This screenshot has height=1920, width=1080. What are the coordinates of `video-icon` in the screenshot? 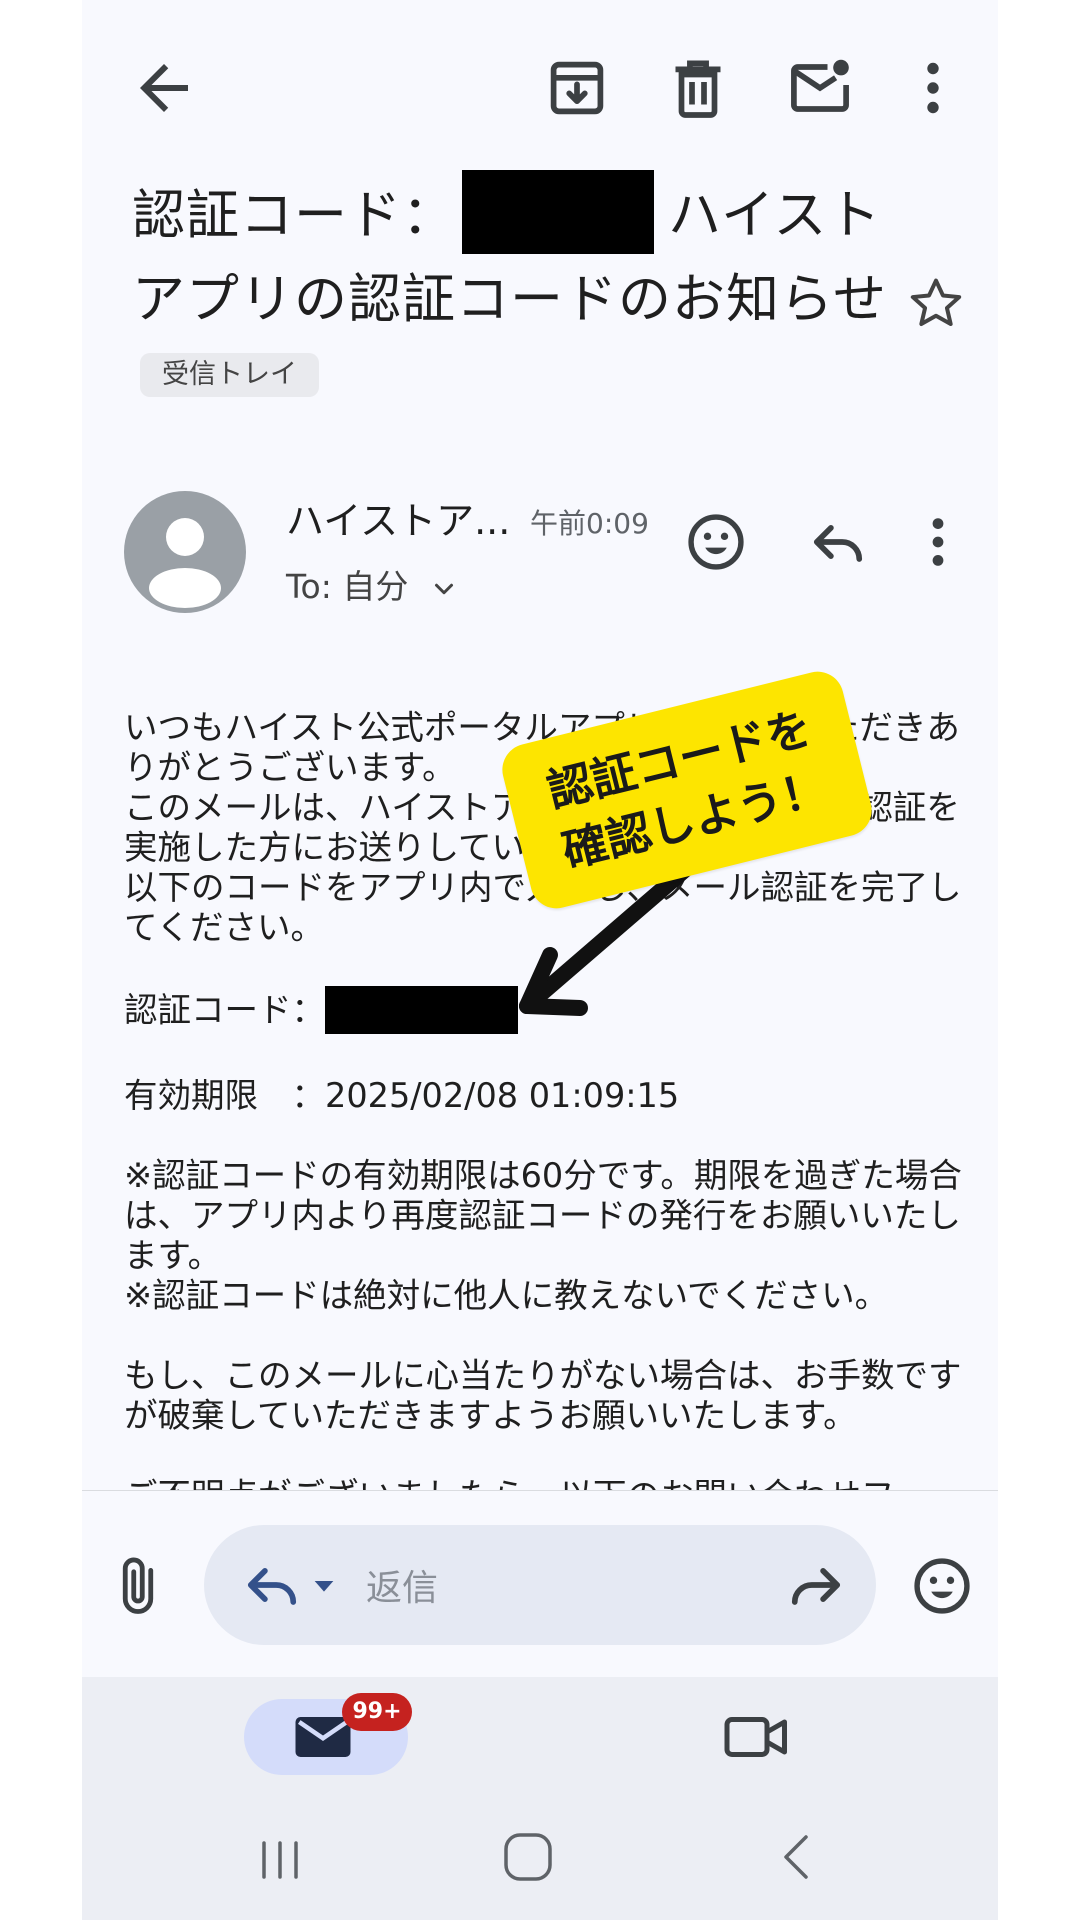 It's located at (757, 1737).